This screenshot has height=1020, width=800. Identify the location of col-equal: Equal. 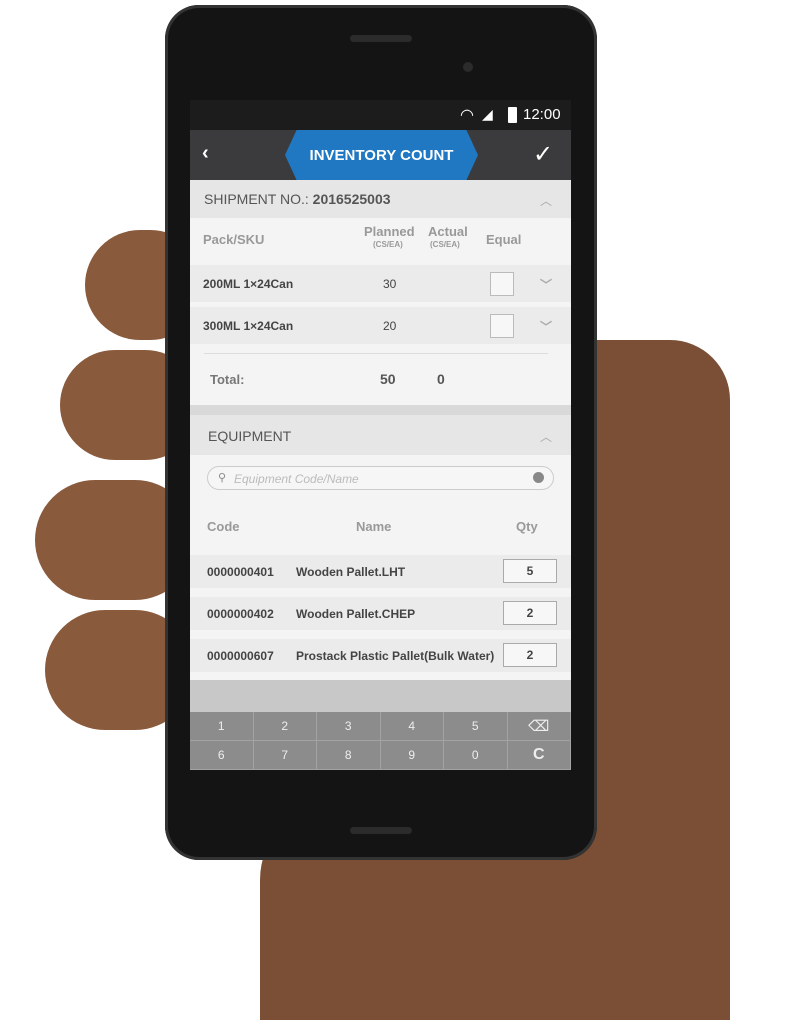
(504, 239).